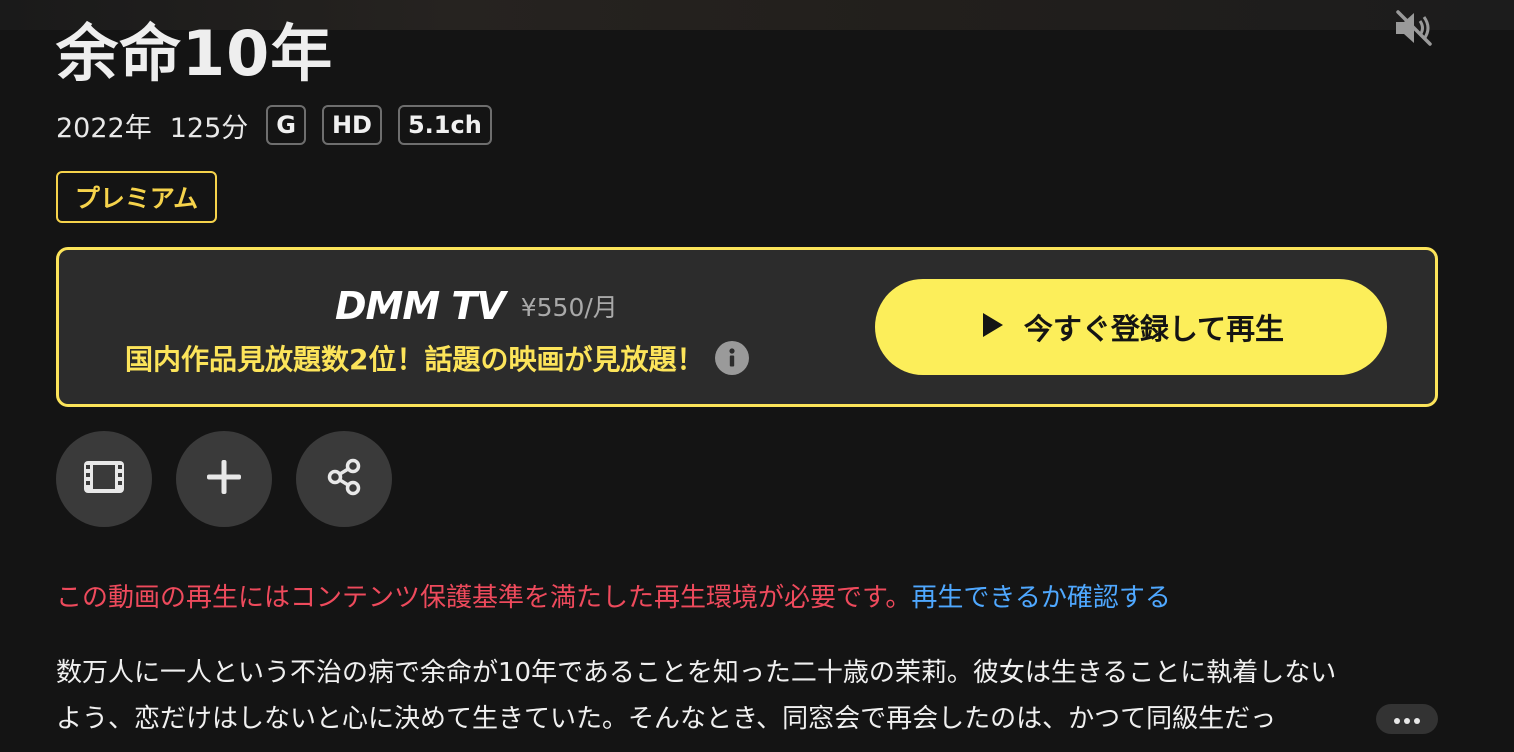 Image resolution: width=1514 pixels, height=752 pixels. I want to click on quality-badge: HD, so click(351, 125).